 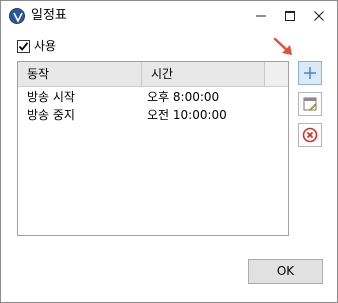 I want to click on list-header: 동작 시간, so click(x=153, y=74).